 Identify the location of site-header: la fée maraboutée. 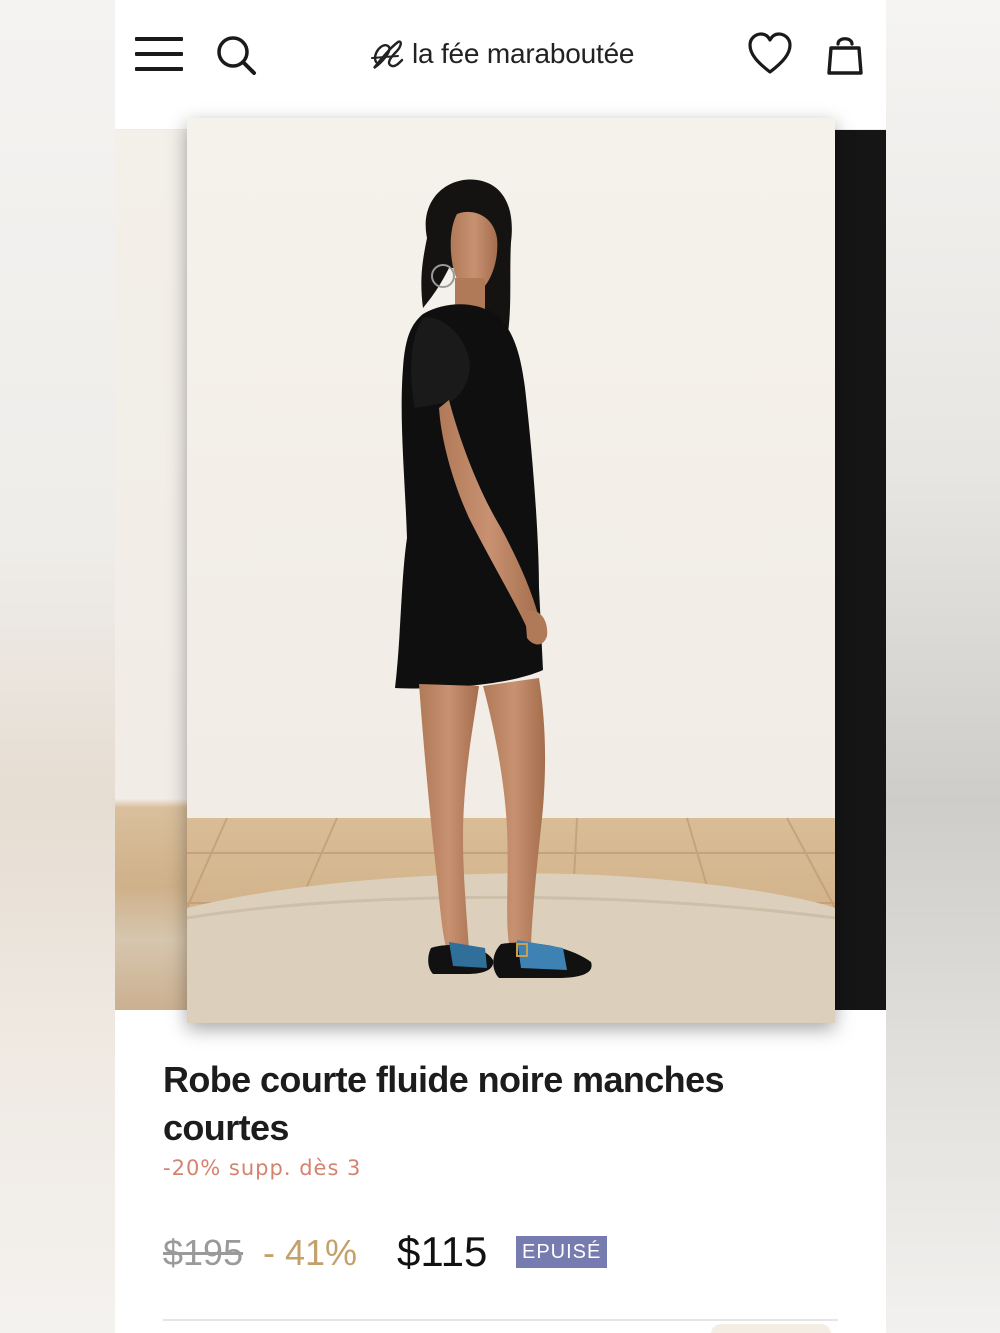
(500, 65).